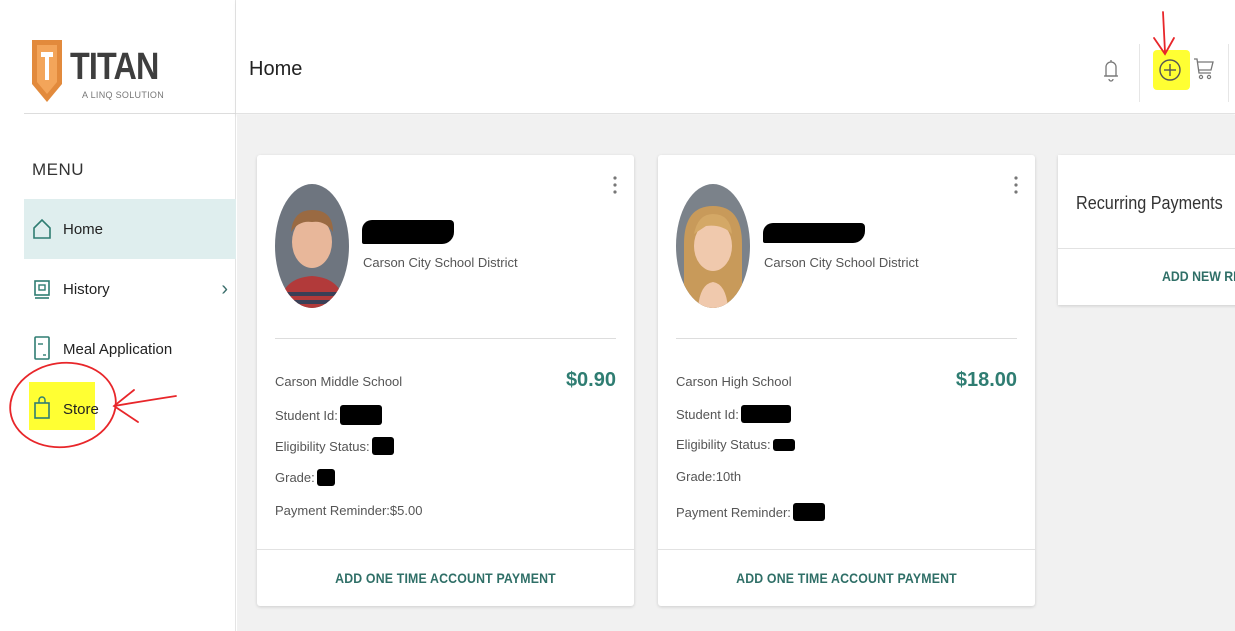 The height and width of the screenshot is (631, 1235). I want to click on shopping-bag-icon, so click(42, 407).